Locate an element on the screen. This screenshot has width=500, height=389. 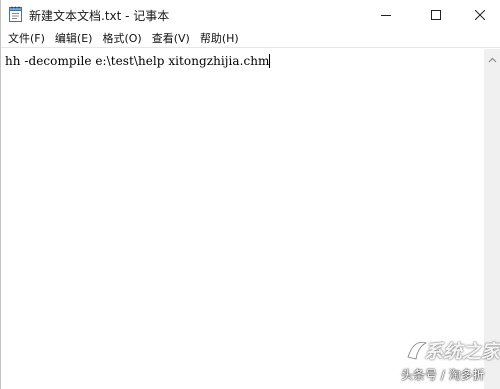
text-caret is located at coordinates (270, 61).